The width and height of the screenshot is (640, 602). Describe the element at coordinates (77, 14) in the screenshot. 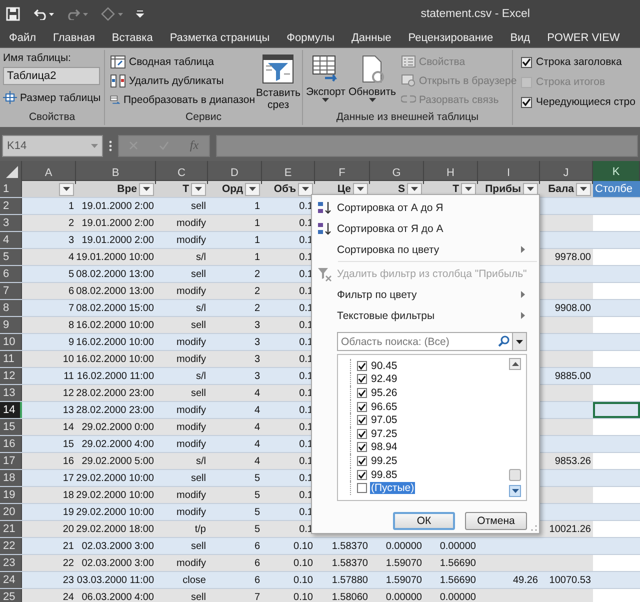

I see `redo-icon` at that location.